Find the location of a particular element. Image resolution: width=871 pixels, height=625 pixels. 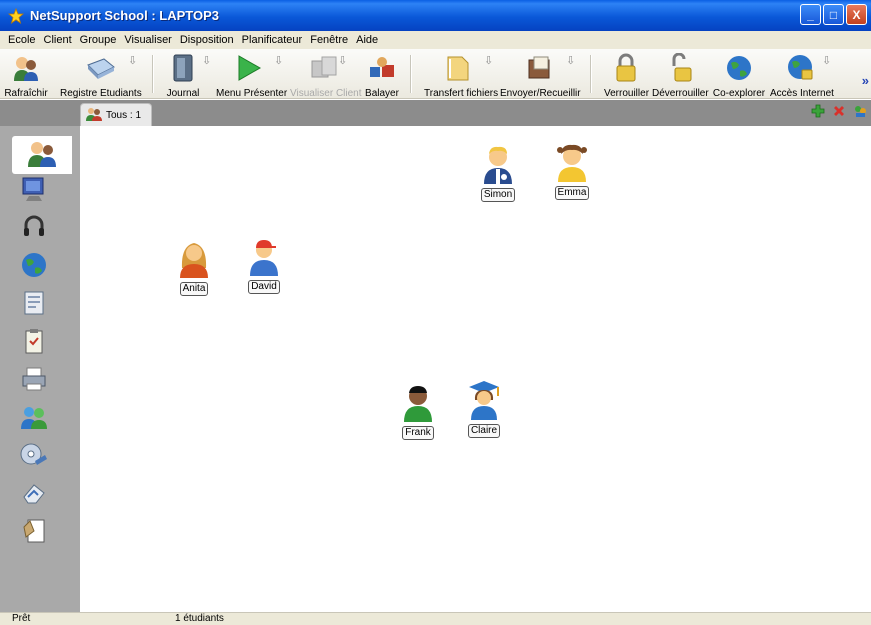

student-frank: Frank is located at coordinates (418, 411).